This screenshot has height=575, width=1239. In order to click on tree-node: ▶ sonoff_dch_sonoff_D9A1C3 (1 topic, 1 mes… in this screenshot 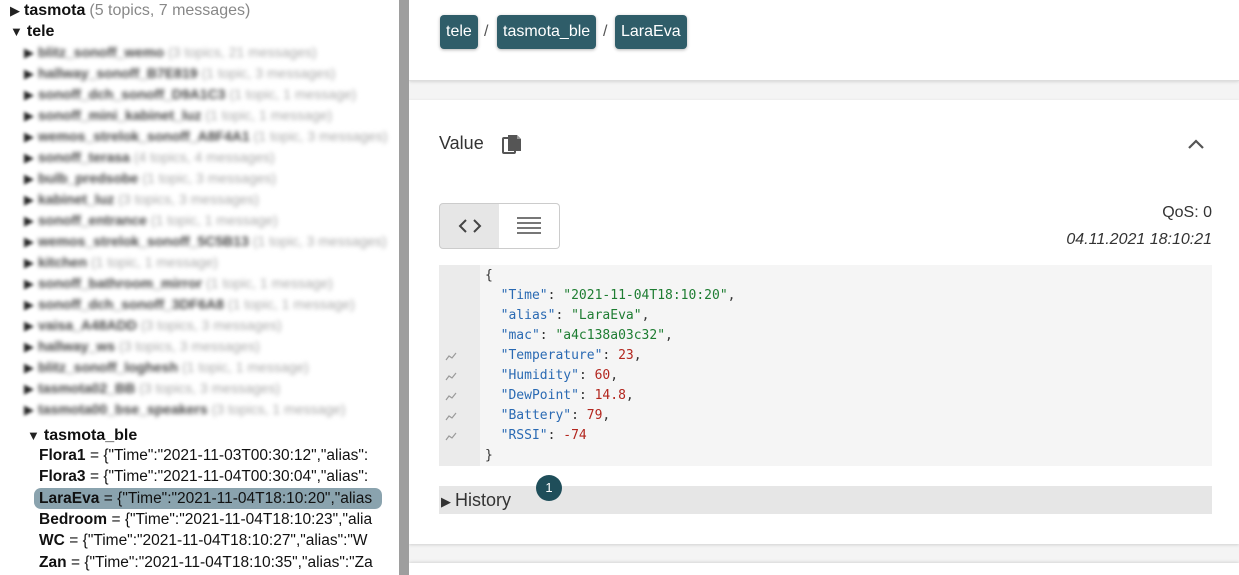, I will do `click(190, 94)`.